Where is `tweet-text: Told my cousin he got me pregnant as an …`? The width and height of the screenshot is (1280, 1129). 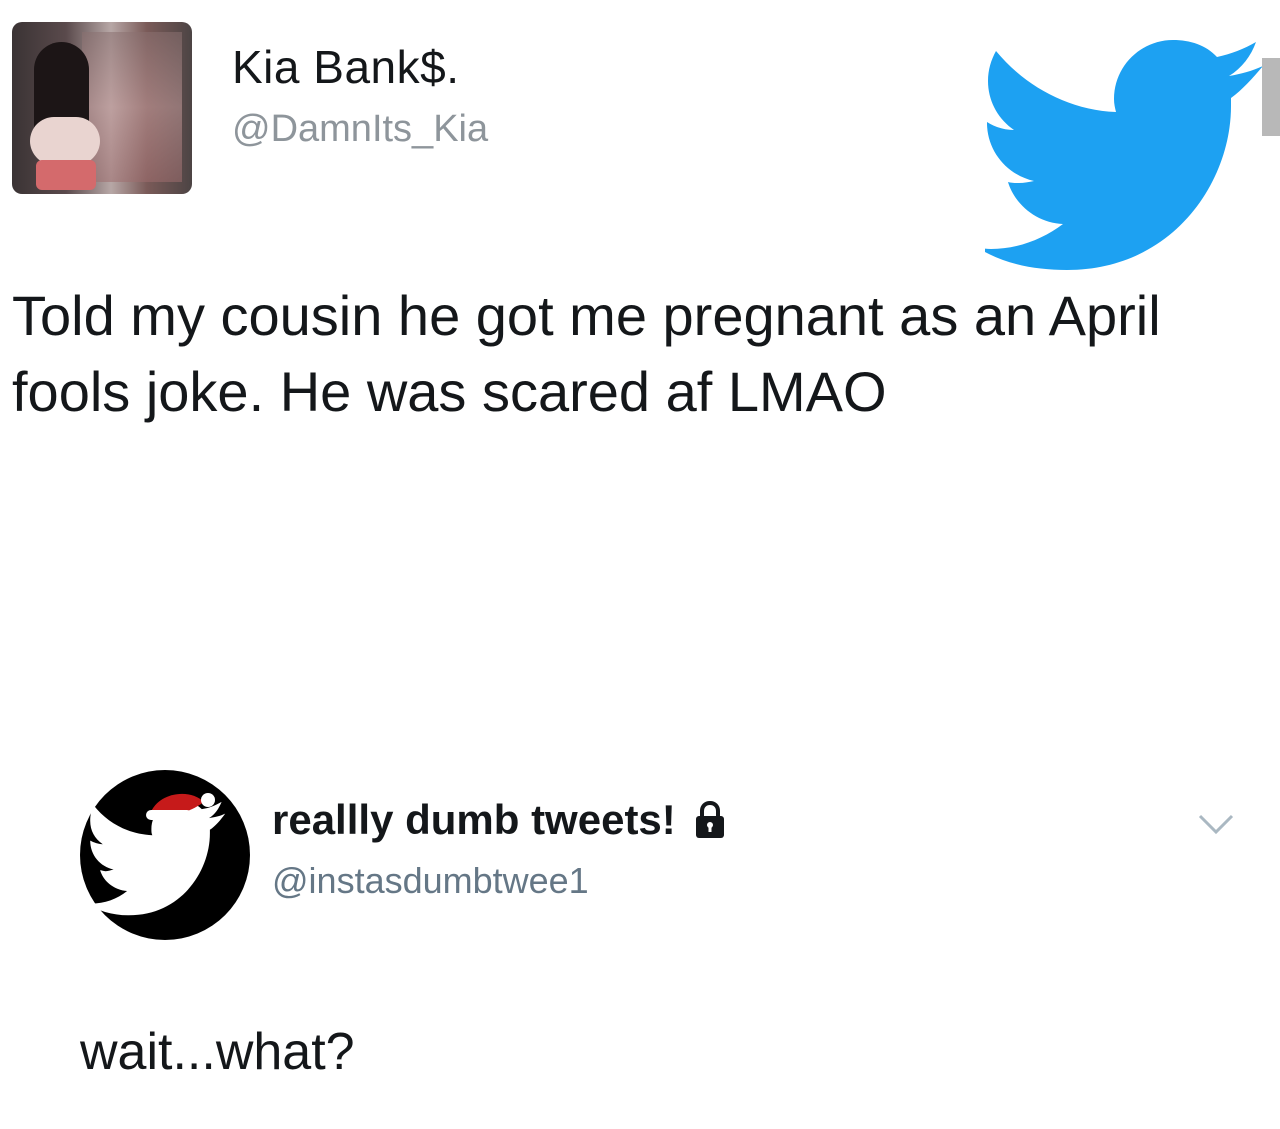 tweet-text: Told my cousin he got me pregnant as an … is located at coordinates (586, 353).